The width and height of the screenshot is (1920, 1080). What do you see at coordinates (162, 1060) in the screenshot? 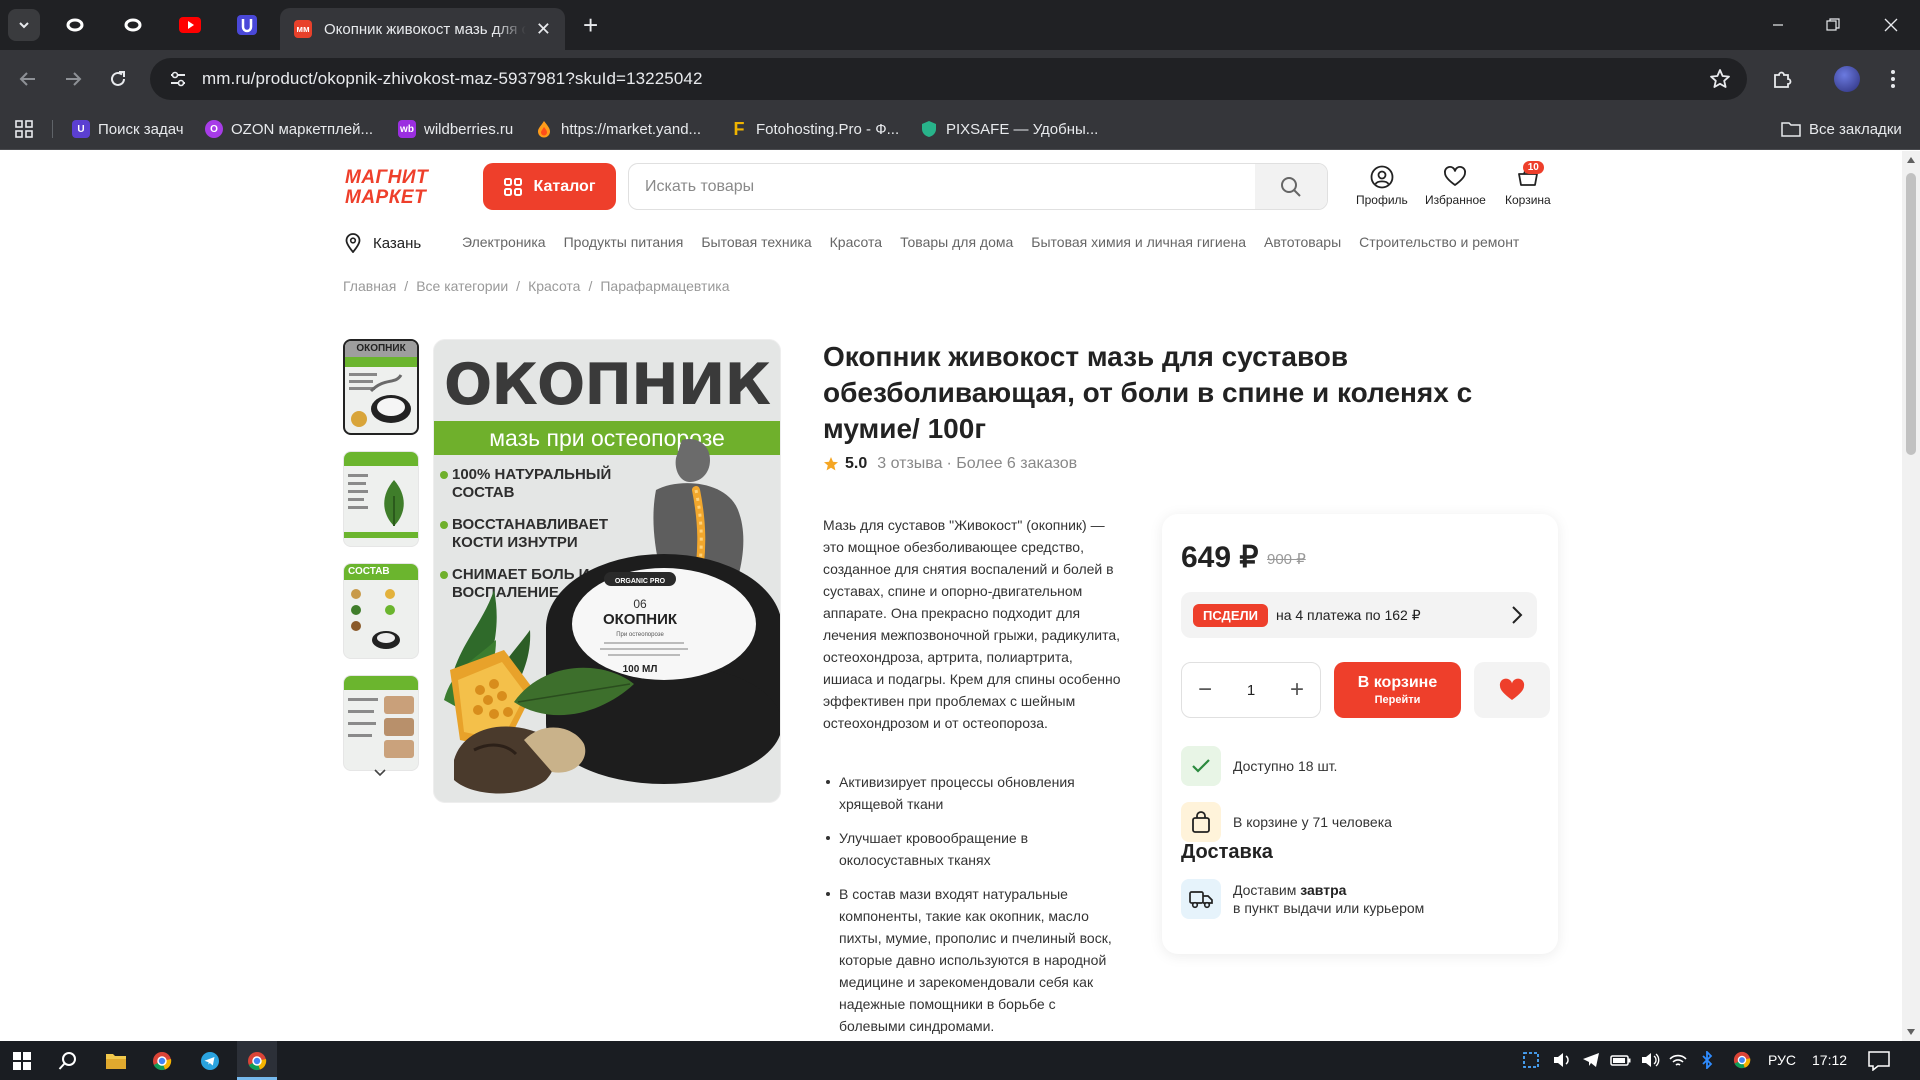
I see `taskbar-chrome` at bounding box center [162, 1060].